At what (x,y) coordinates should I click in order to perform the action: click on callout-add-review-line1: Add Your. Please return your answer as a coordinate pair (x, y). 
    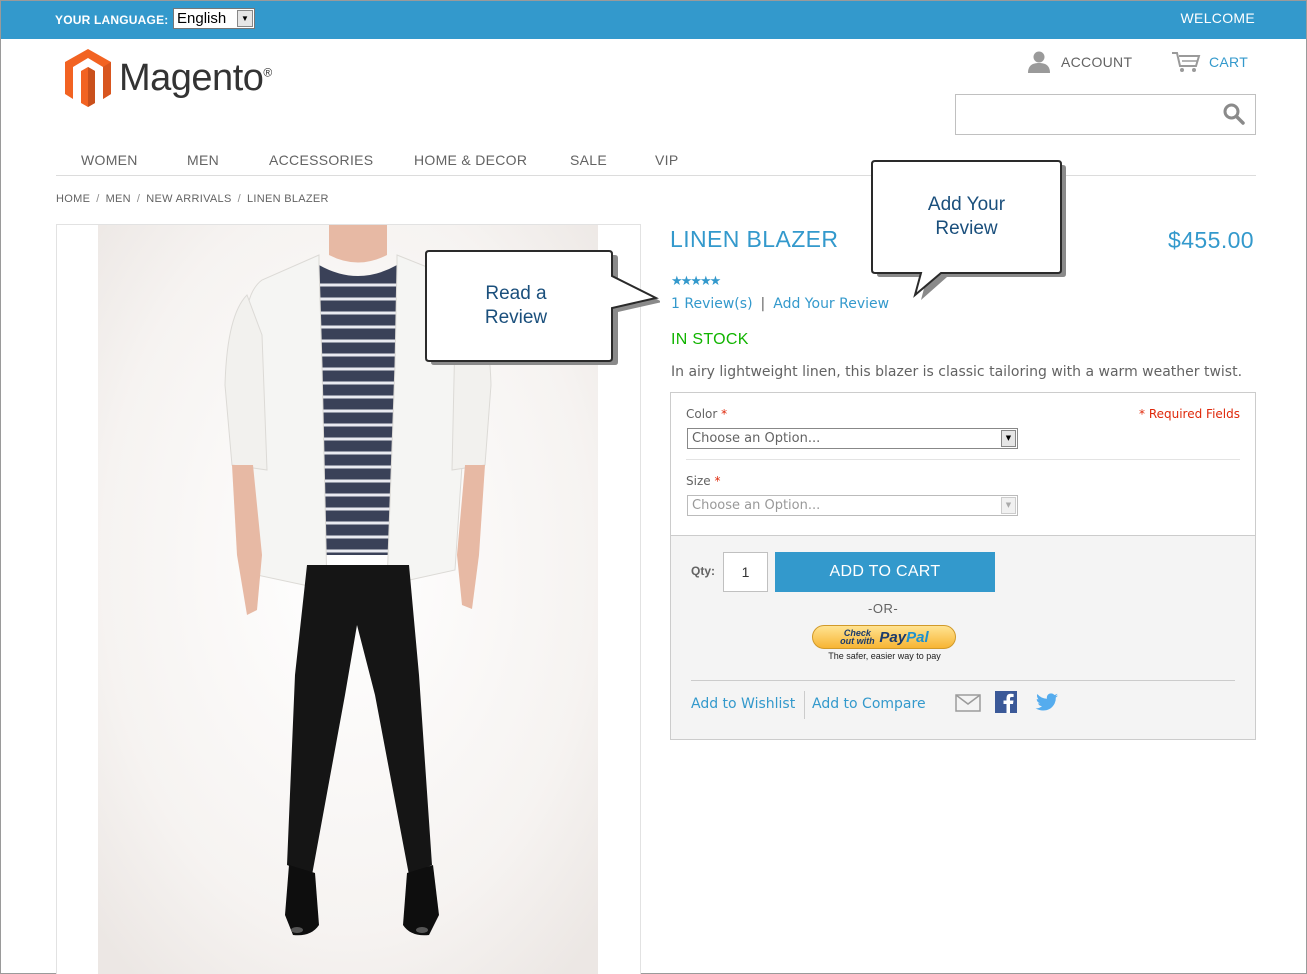
    Looking at the image, I should click on (966, 204).